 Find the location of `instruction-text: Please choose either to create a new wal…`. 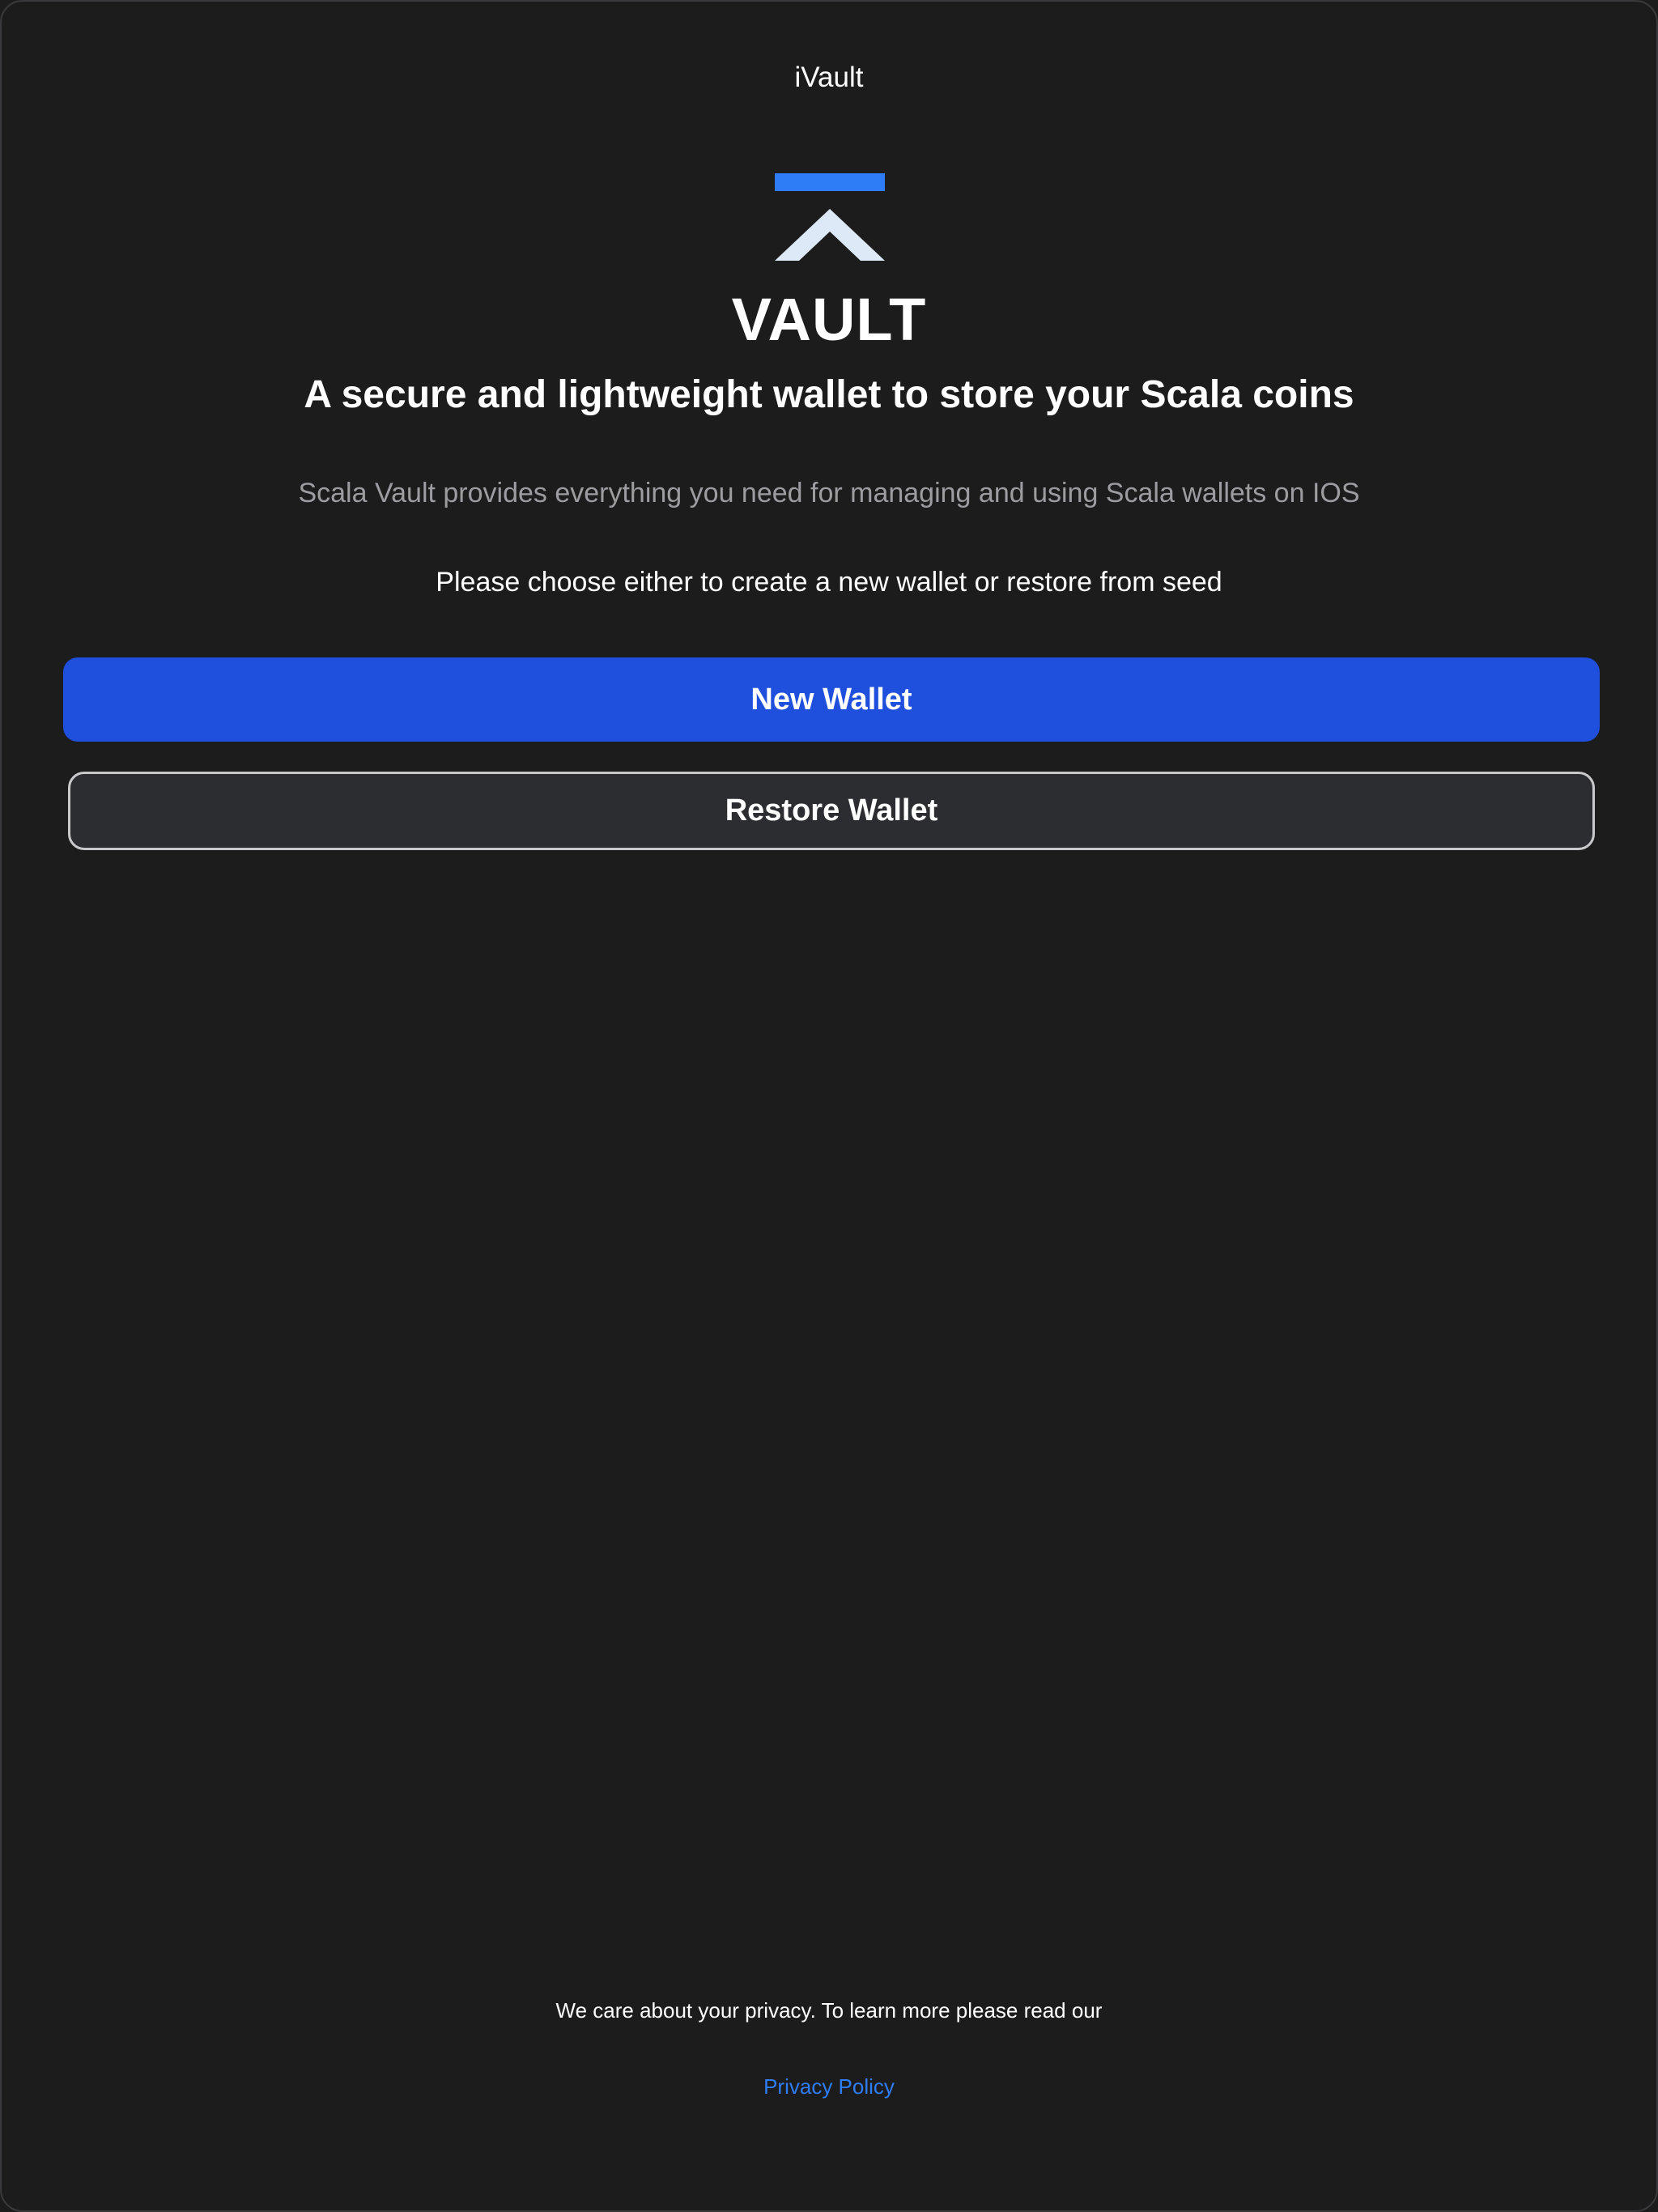

instruction-text: Please choose either to create a new wal… is located at coordinates (829, 582).